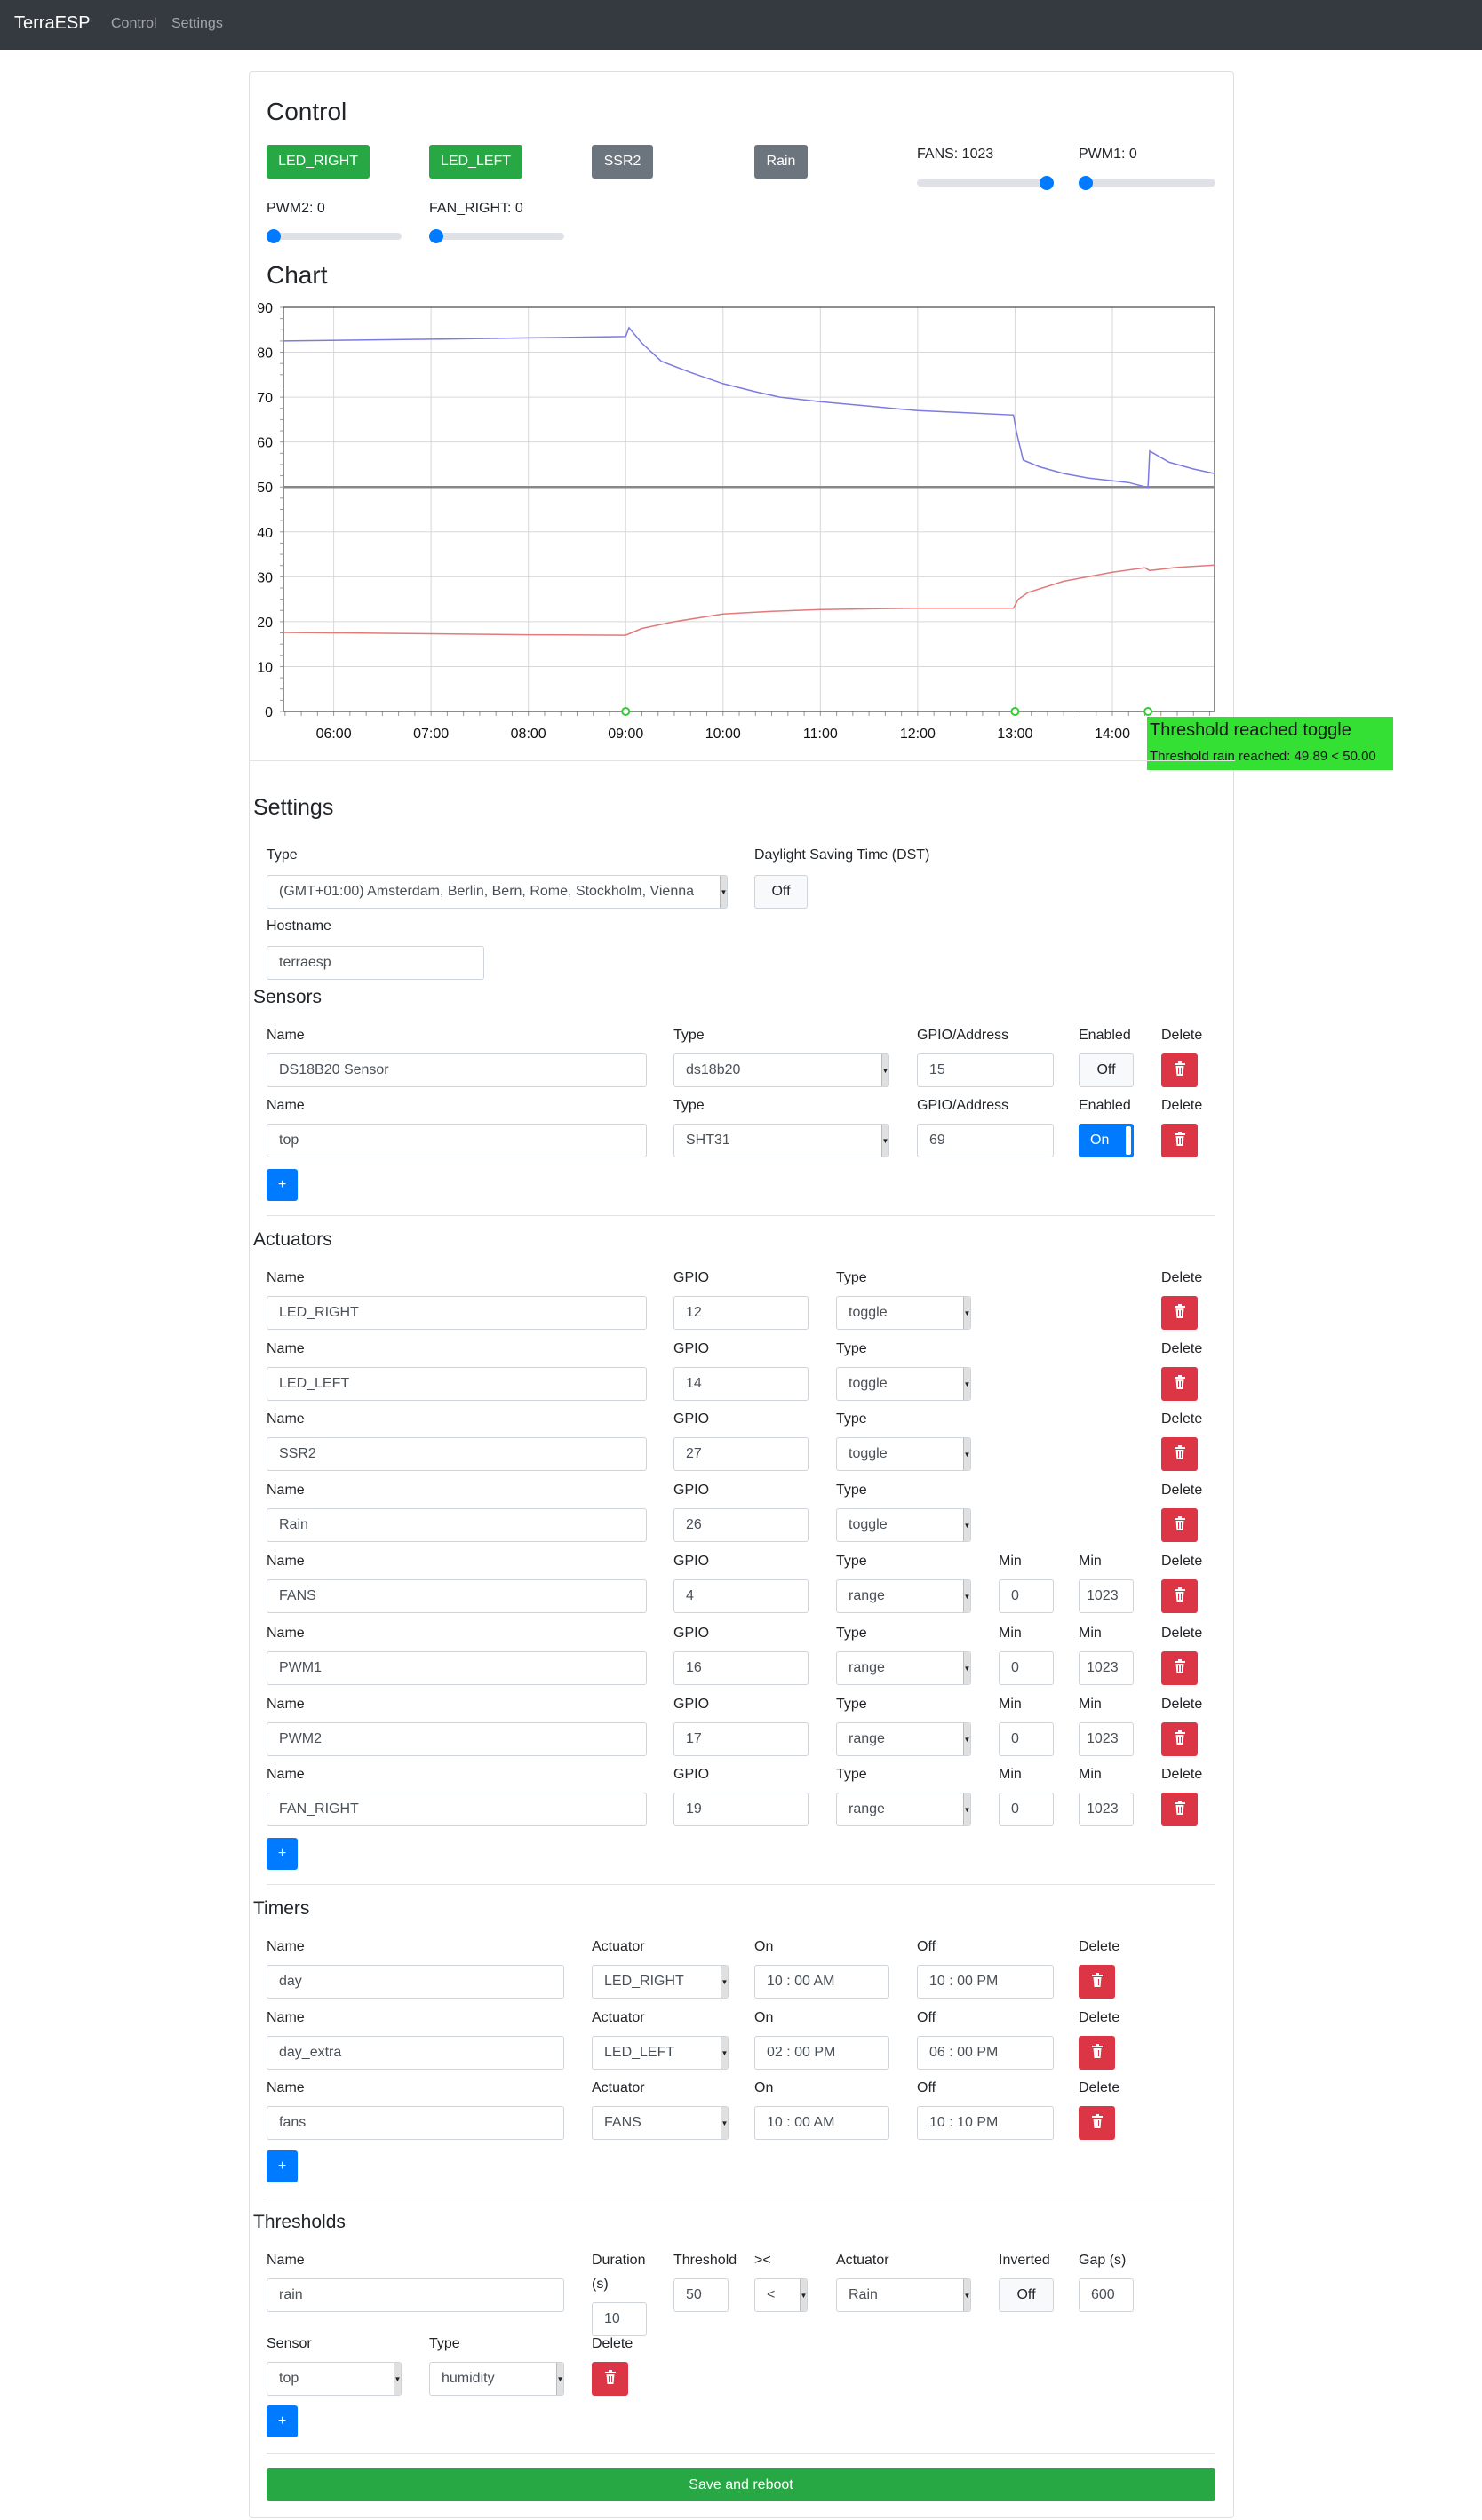 This screenshot has height=2520, width=1482. Describe the element at coordinates (265, 354) in the screenshot. I see `y-tick-label: 80` at that location.